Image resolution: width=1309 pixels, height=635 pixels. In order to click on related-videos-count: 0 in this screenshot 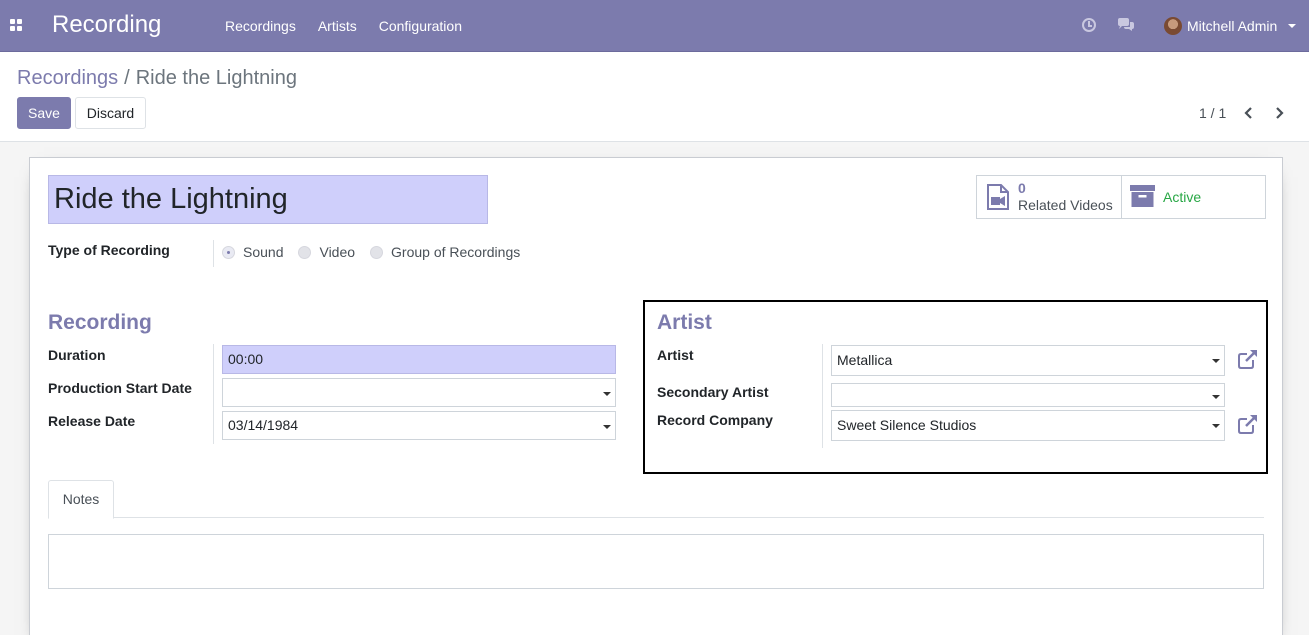, I will do `click(1022, 188)`.